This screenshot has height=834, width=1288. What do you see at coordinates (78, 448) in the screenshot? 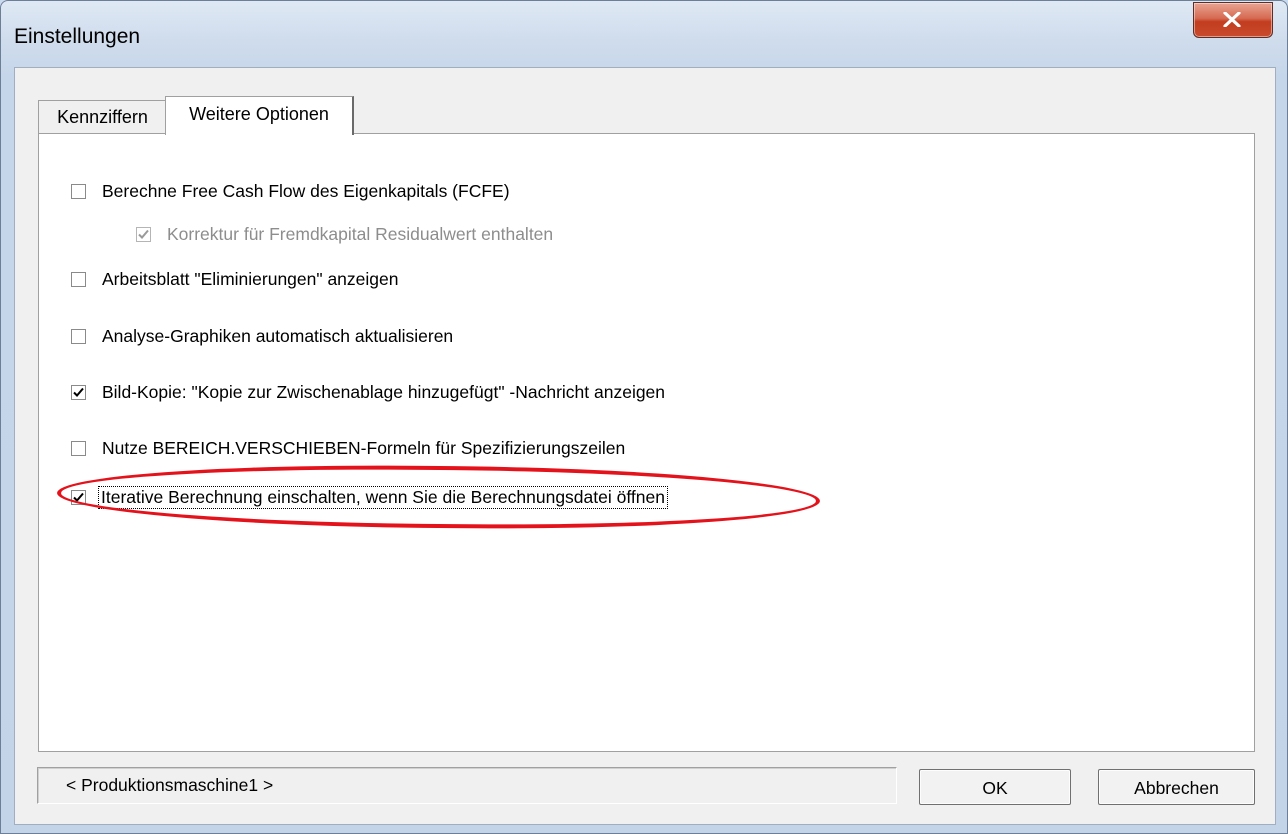
I see `checkbox-bereich-verschieben` at bounding box center [78, 448].